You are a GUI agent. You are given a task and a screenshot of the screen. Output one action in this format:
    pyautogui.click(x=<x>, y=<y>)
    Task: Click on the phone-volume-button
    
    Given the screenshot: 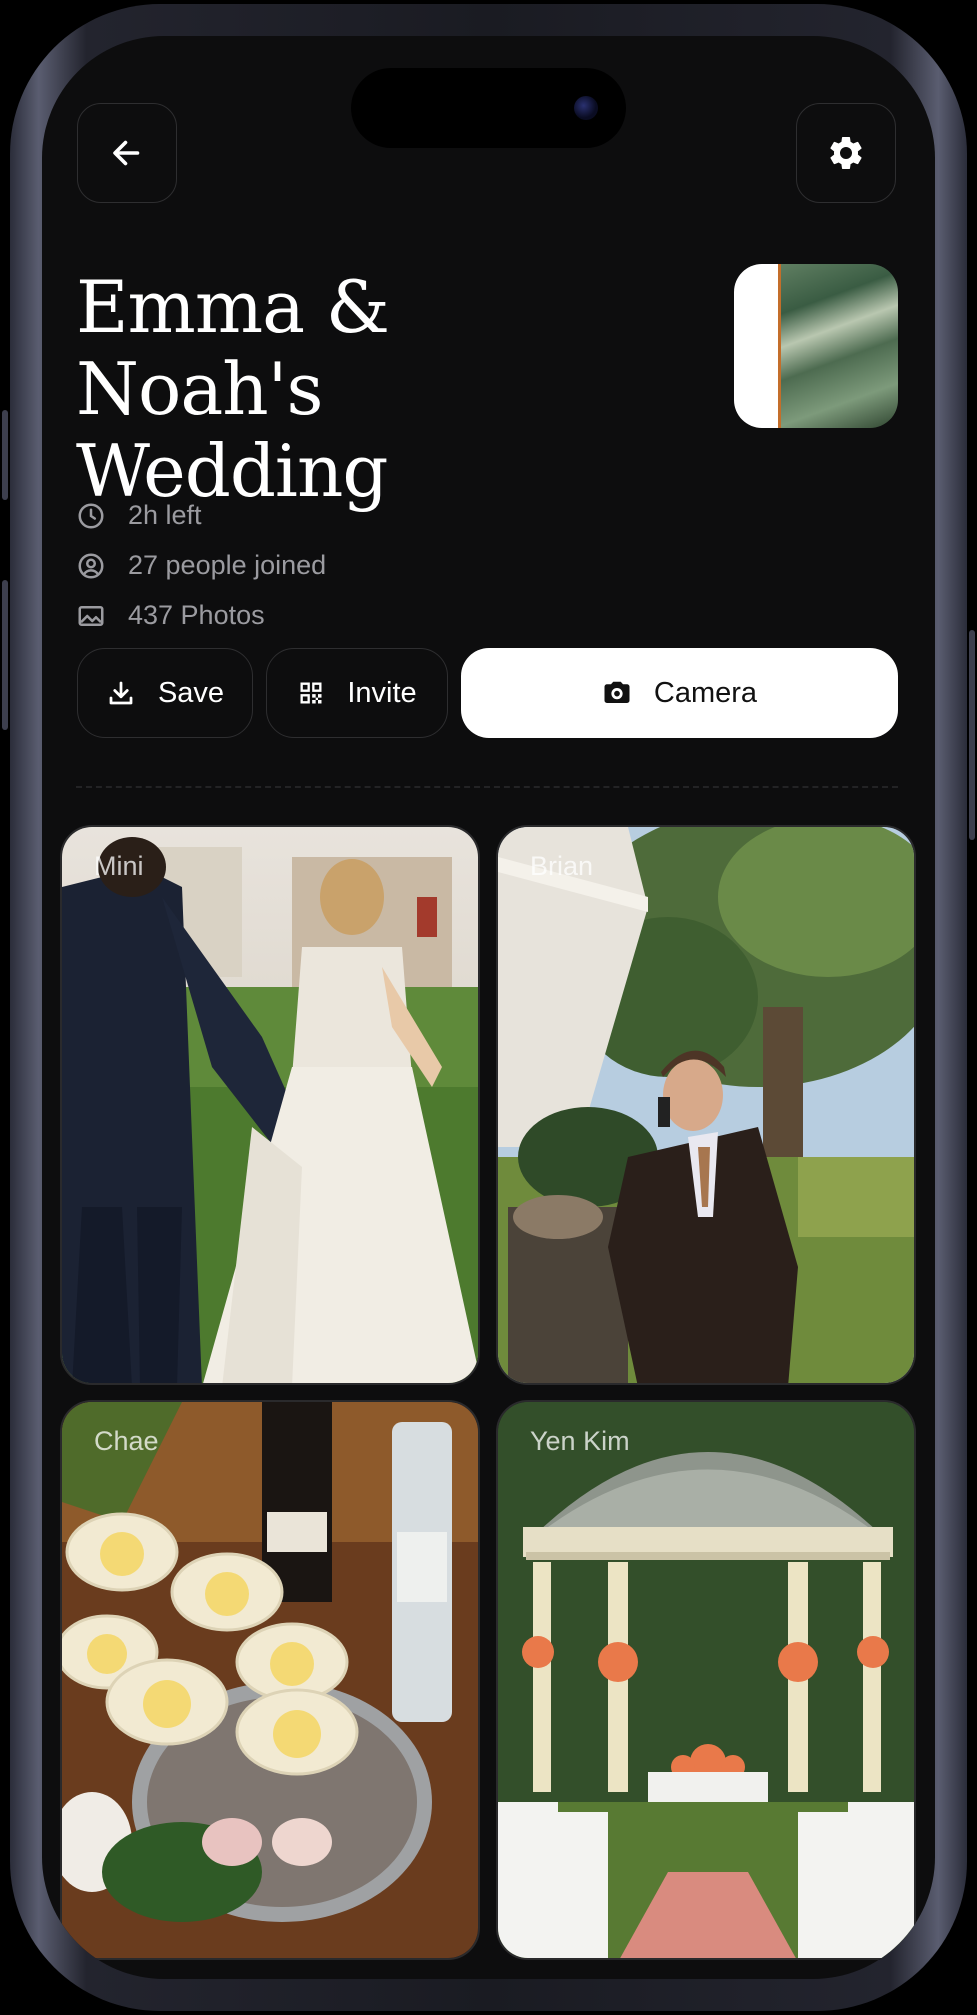 What is the action you would take?
    pyautogui.click(x=5, y=655)
    